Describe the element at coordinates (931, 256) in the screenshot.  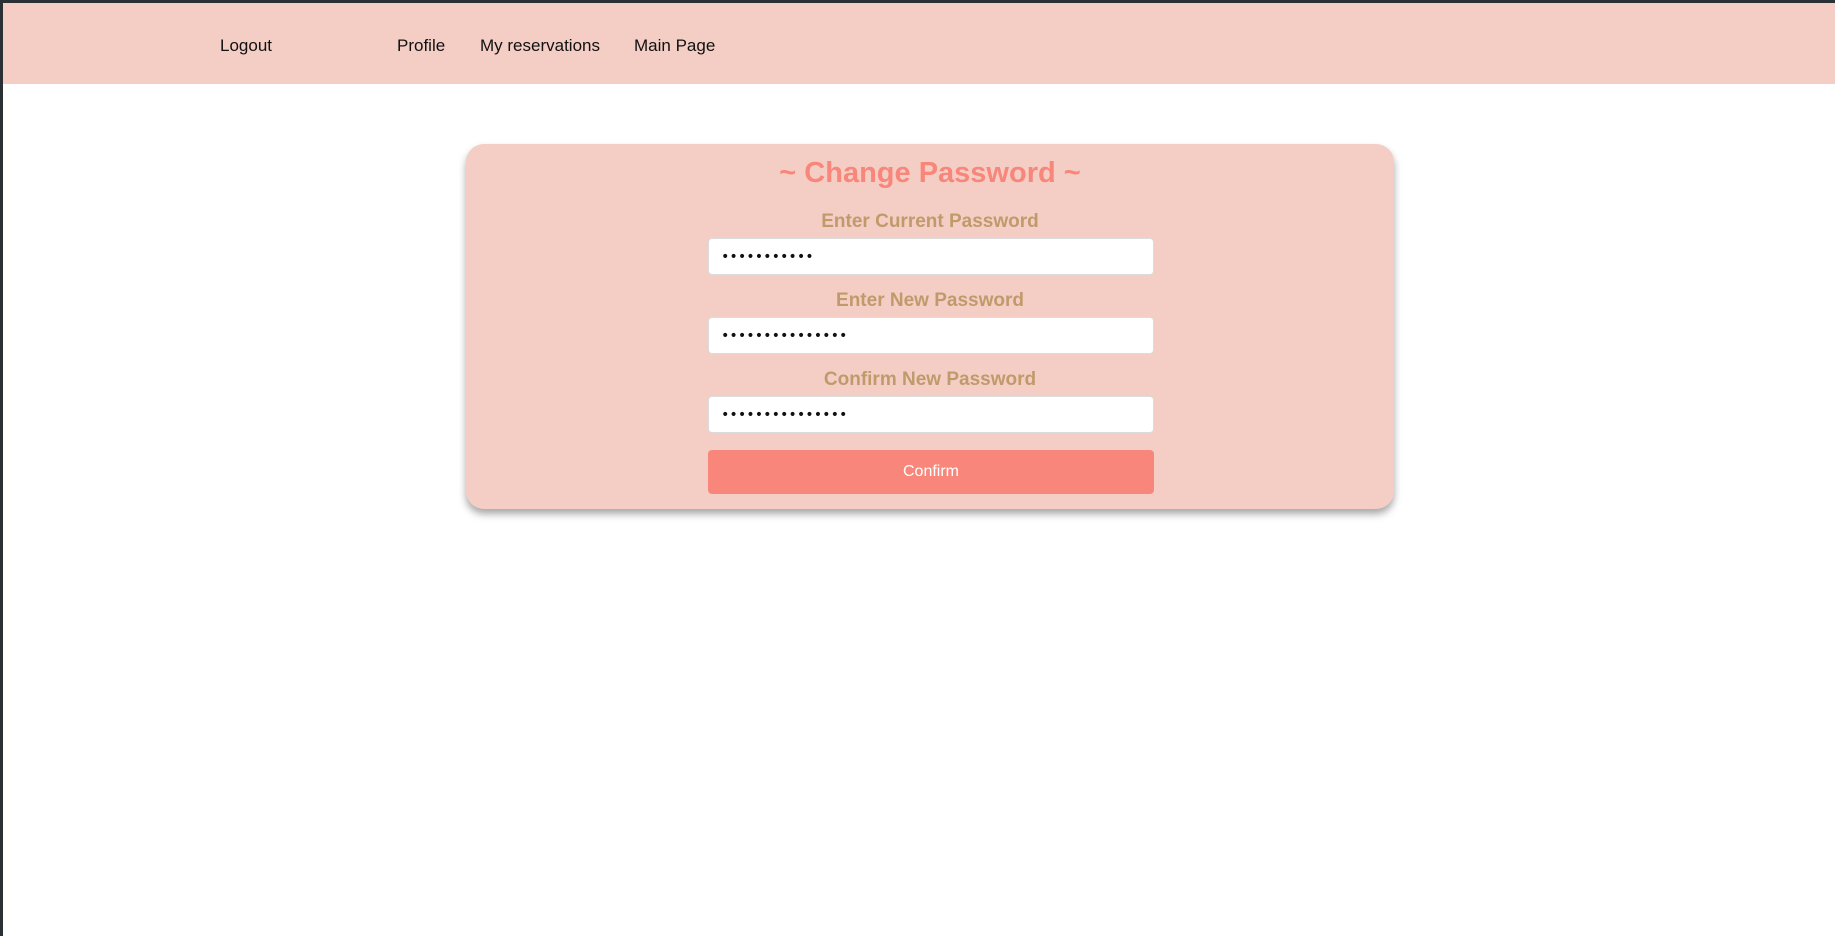
I see `current-password-input` at that location.